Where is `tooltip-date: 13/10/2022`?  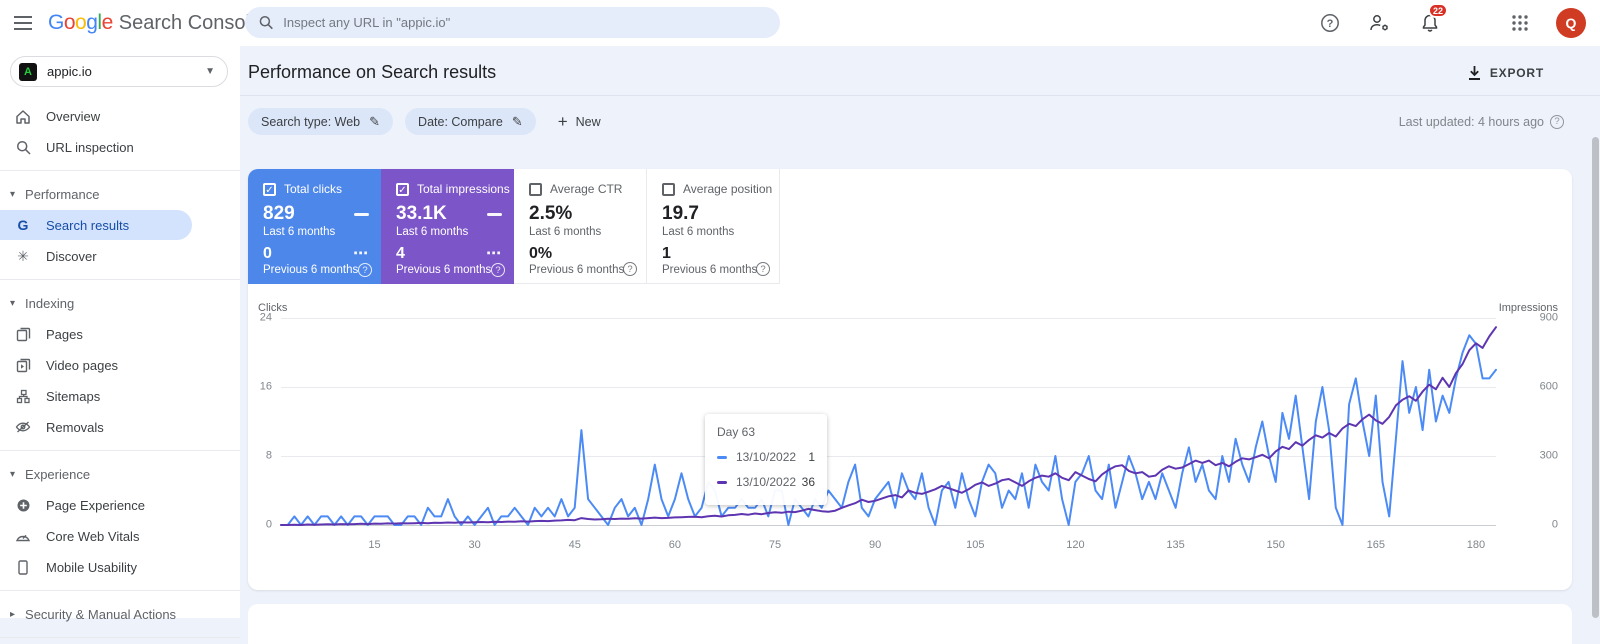 tooltip-date: 13/10/2022 is located at coordinates (766, 457).